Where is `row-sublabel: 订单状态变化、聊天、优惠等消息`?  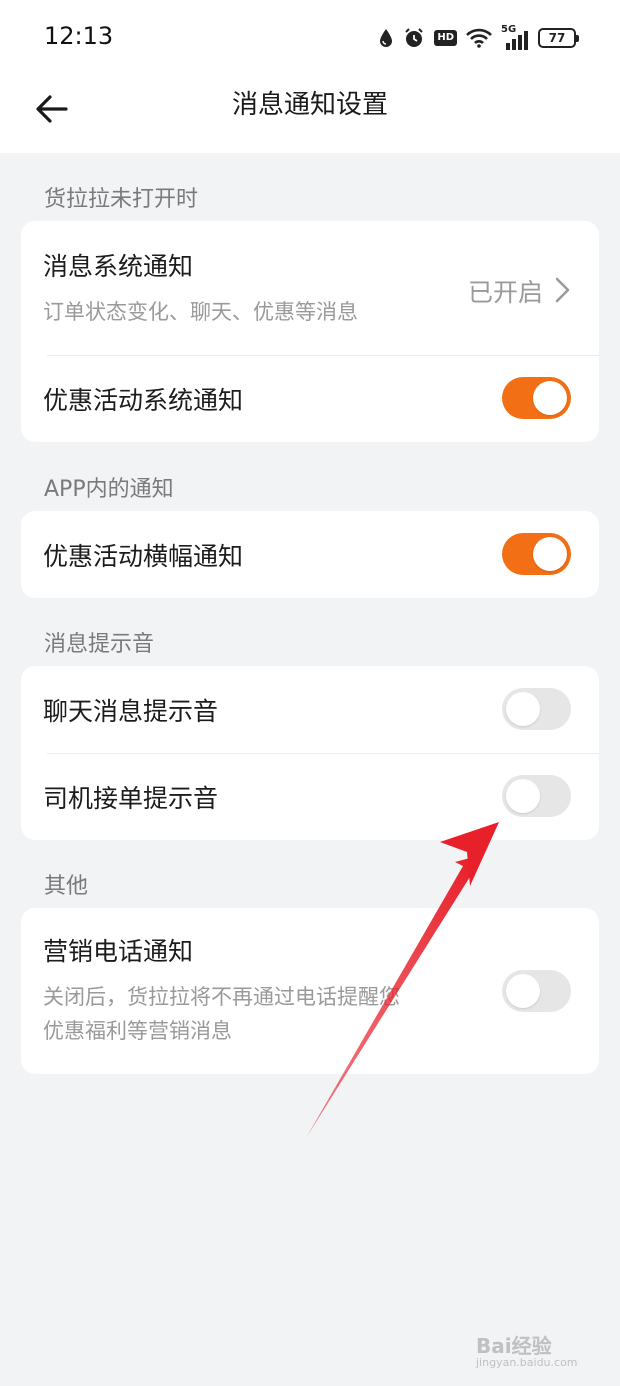 row-sublabel: 订单状态变化、聊天、优惠等消息 is located at coordinates (200, 312).